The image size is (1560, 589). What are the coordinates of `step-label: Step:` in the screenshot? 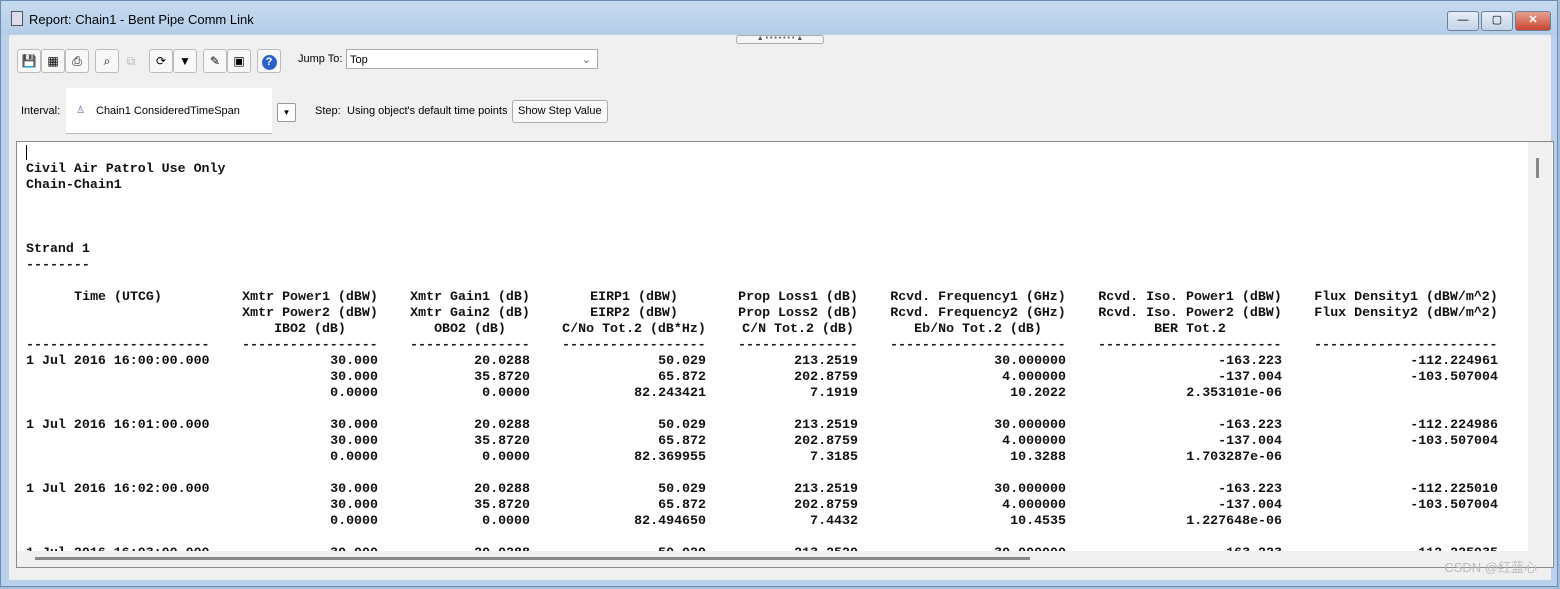 It's located at (328, 111).